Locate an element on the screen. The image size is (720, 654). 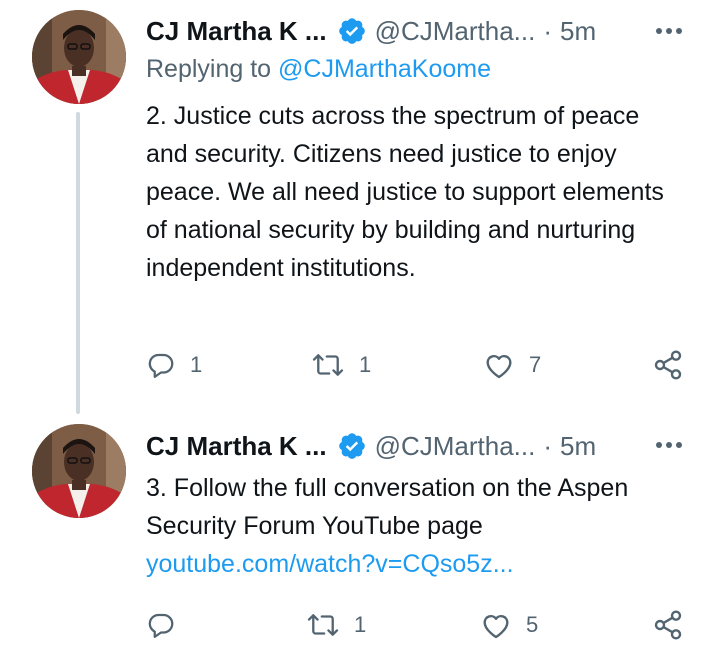
like-button: 7 is located at coordinates (512, 365).